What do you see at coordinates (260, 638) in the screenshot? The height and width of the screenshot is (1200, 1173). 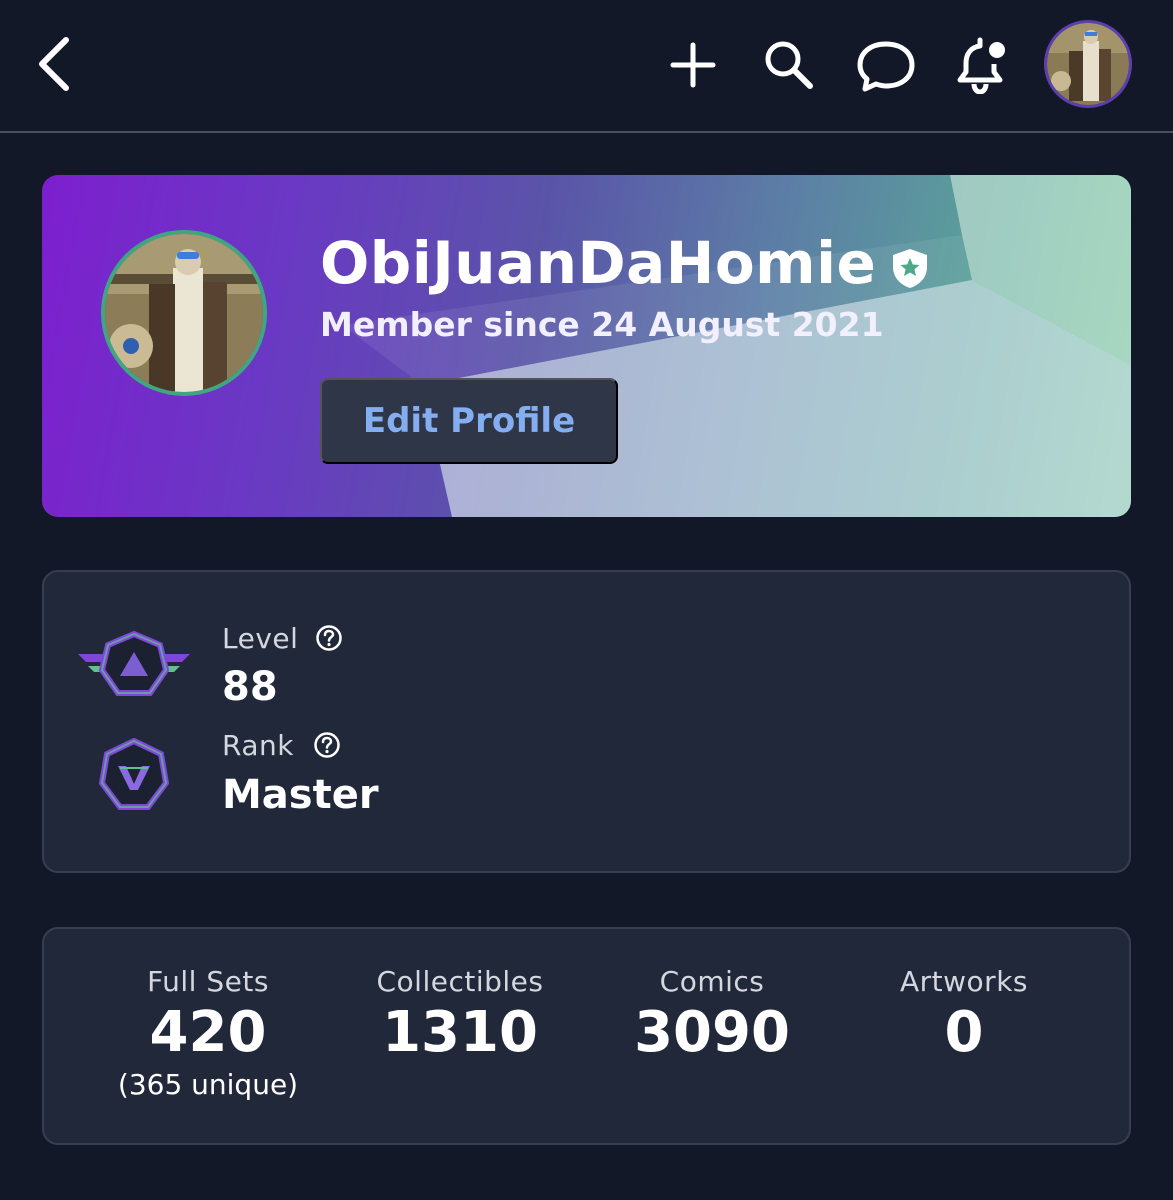 I see `level-label: Level` at bounding box center [260, 638].